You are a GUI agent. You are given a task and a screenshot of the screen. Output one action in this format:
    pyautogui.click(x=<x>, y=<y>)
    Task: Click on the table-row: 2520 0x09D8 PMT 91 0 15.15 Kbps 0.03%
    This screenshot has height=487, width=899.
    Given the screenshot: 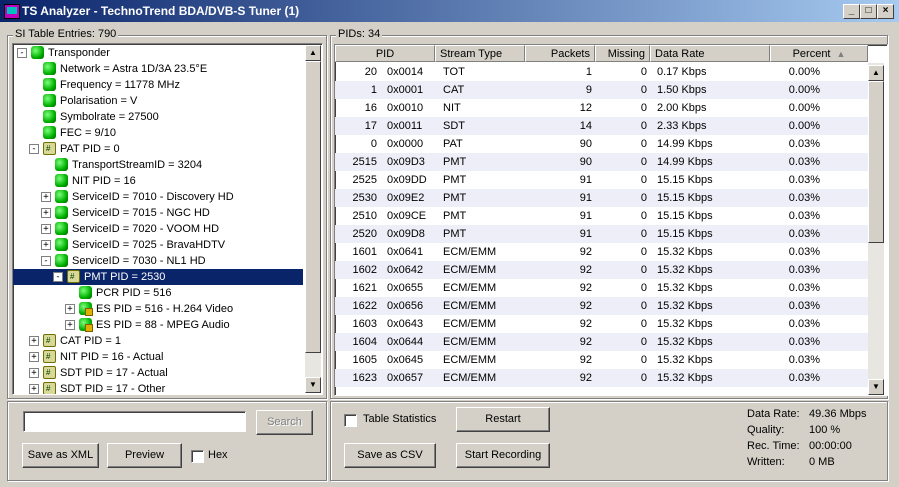 What is the action you would take?
    pyautogui.click(x=601, y=234)
    